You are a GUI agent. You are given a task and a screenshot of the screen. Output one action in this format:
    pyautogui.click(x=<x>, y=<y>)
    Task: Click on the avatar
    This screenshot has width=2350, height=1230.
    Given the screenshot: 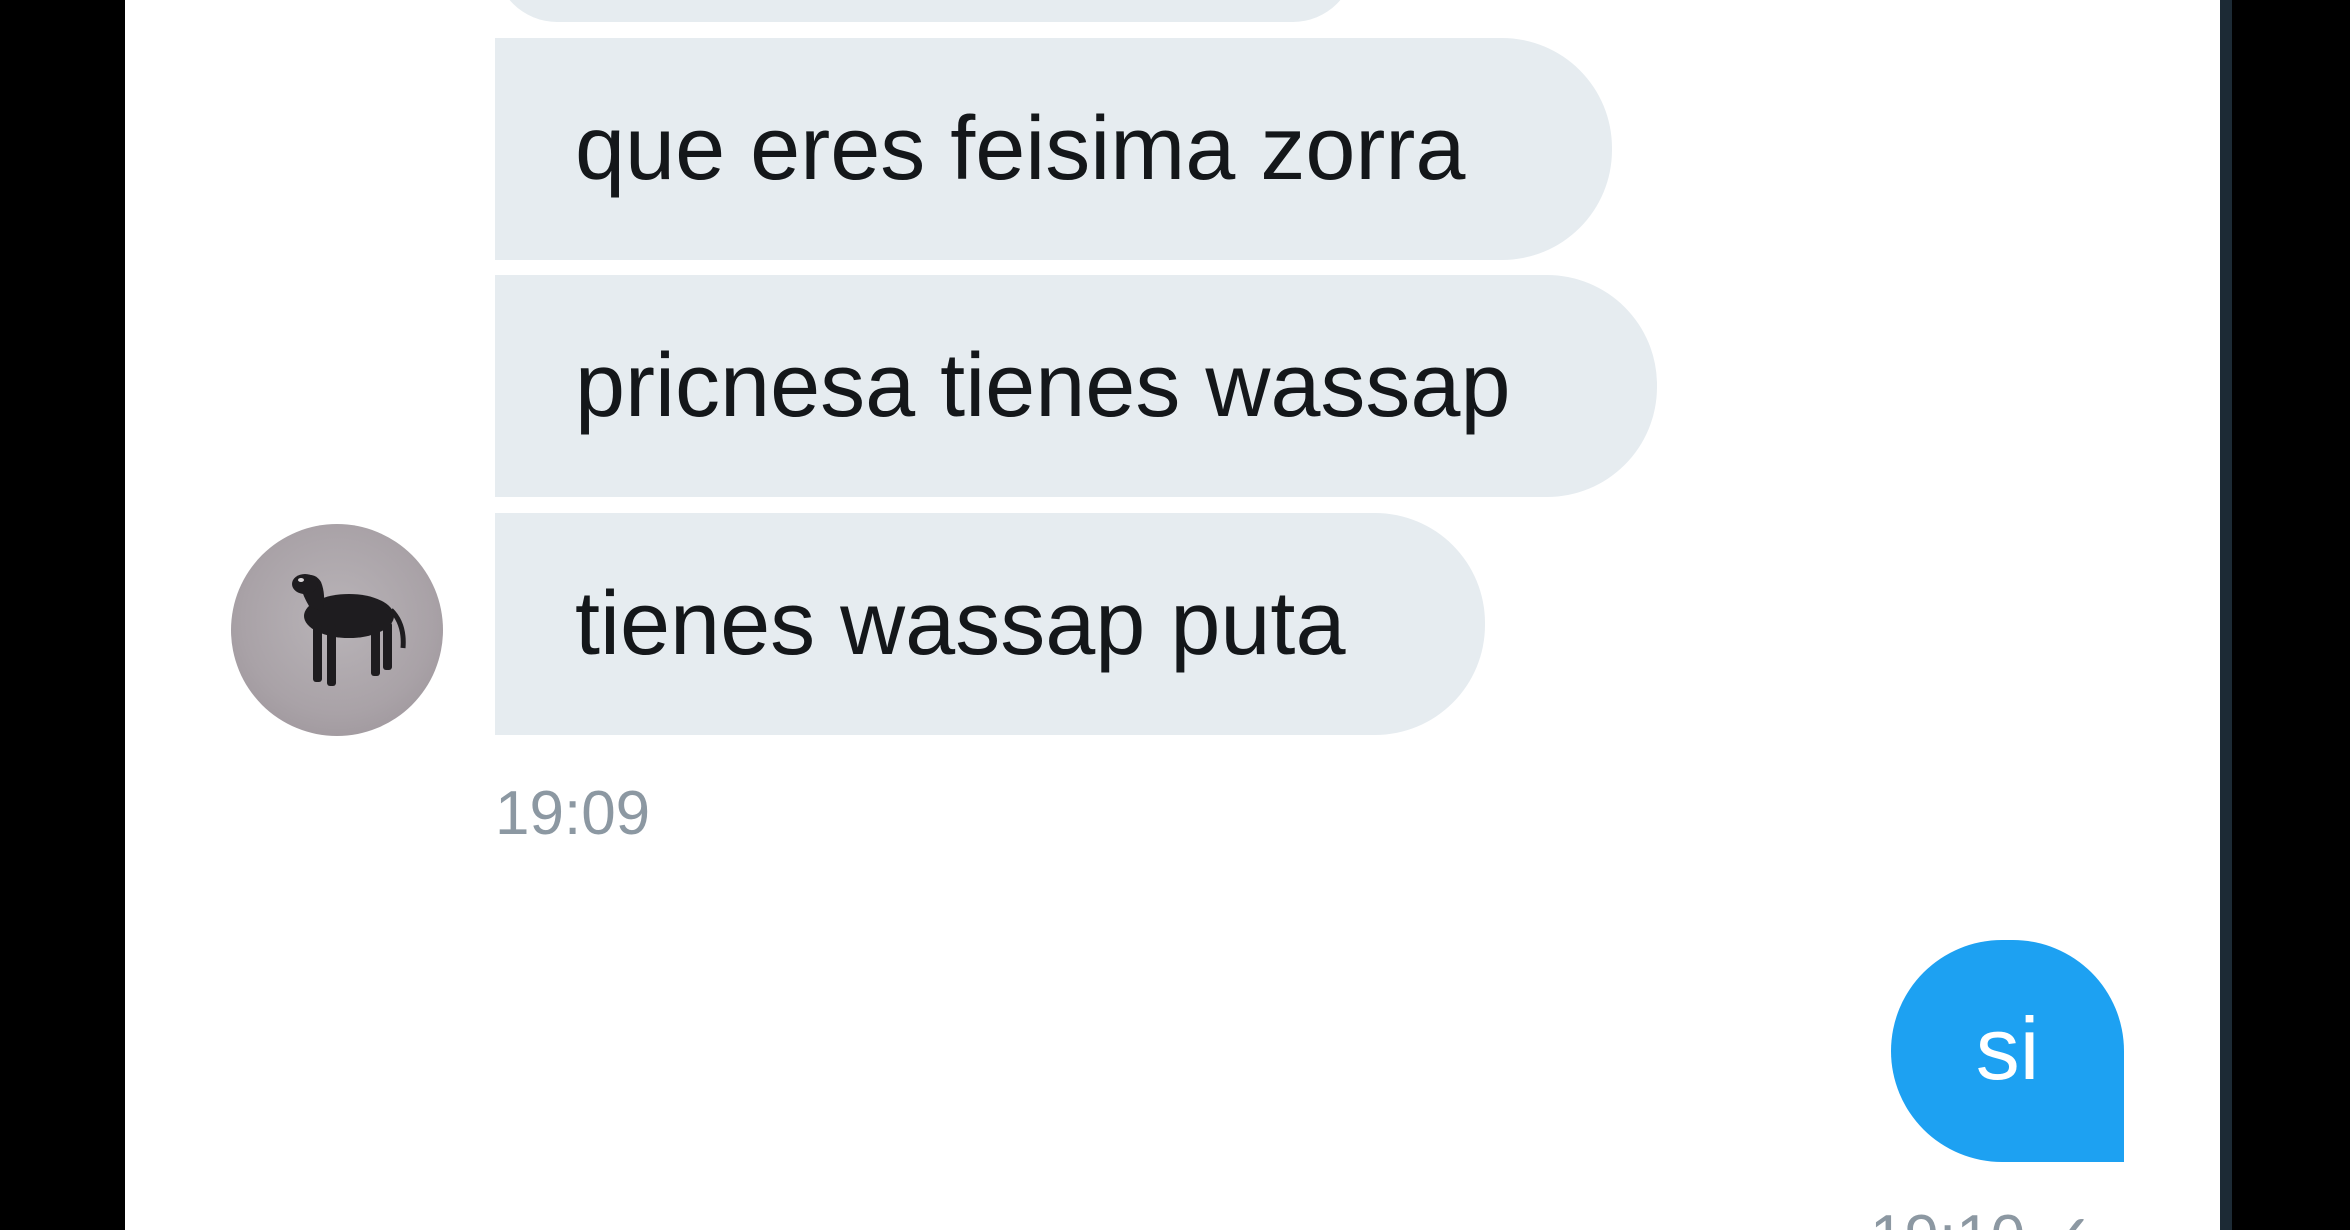 What is the action you would take?
    pyautogui.click(x=337, y=630)
    